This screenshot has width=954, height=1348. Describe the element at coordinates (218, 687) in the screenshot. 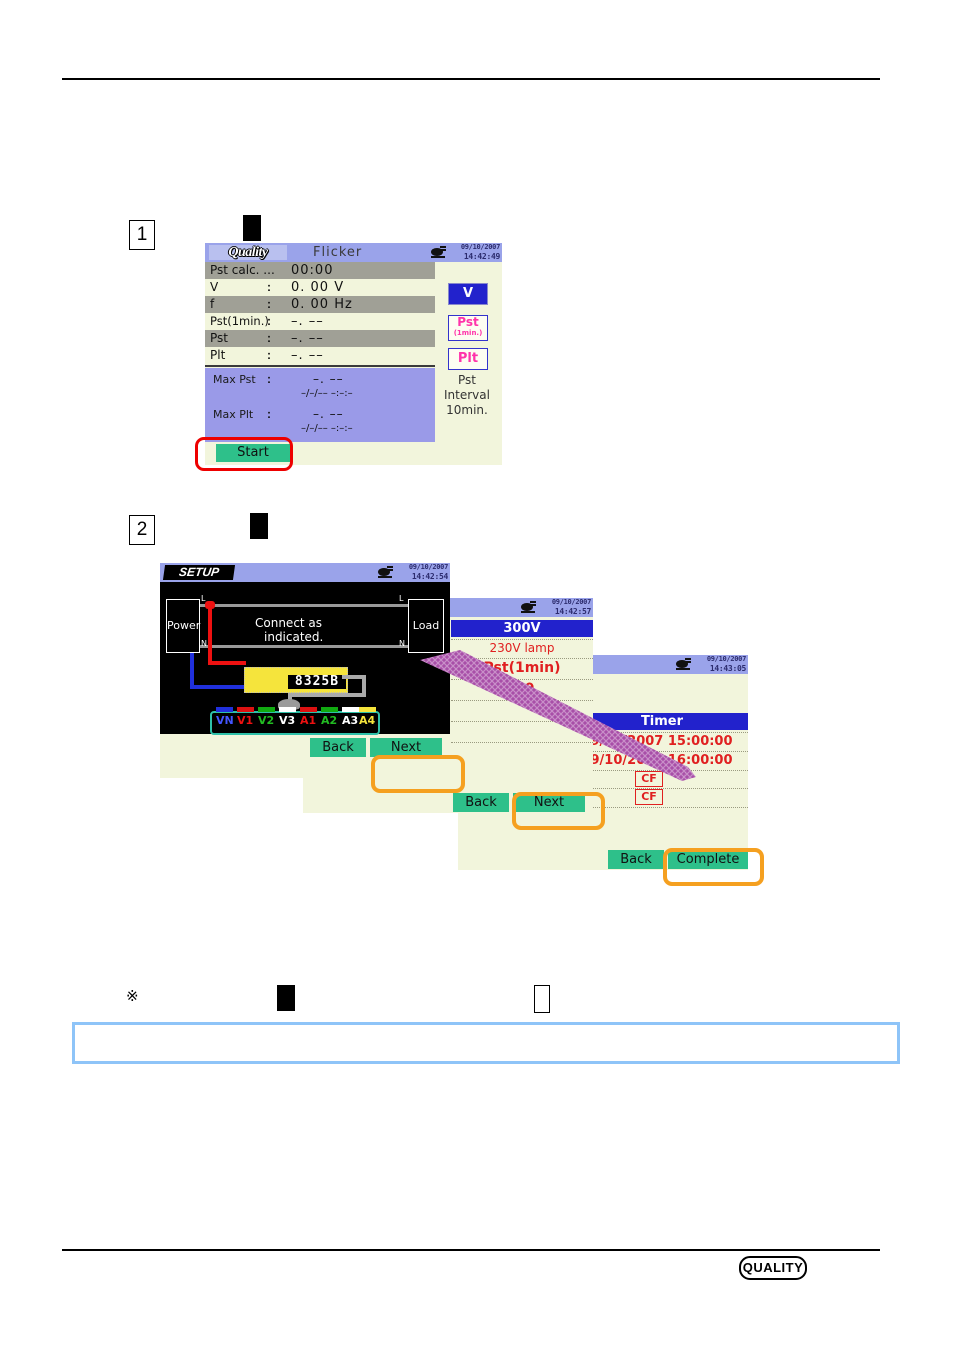

I see `blue-neutral-wire-h` at that location.